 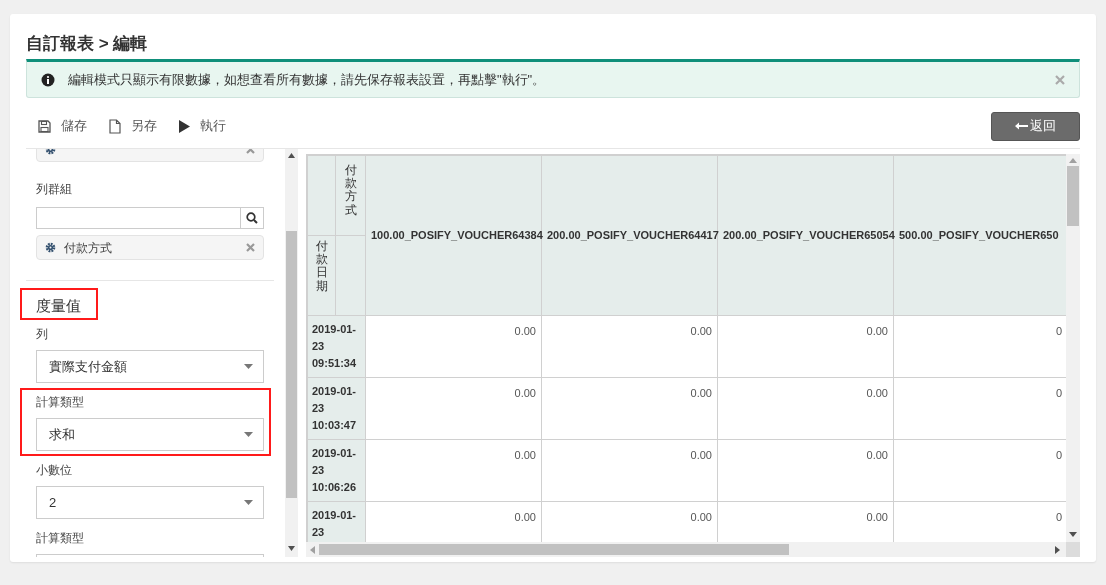 I want to click on play-icon, so click(x=184, y=126).